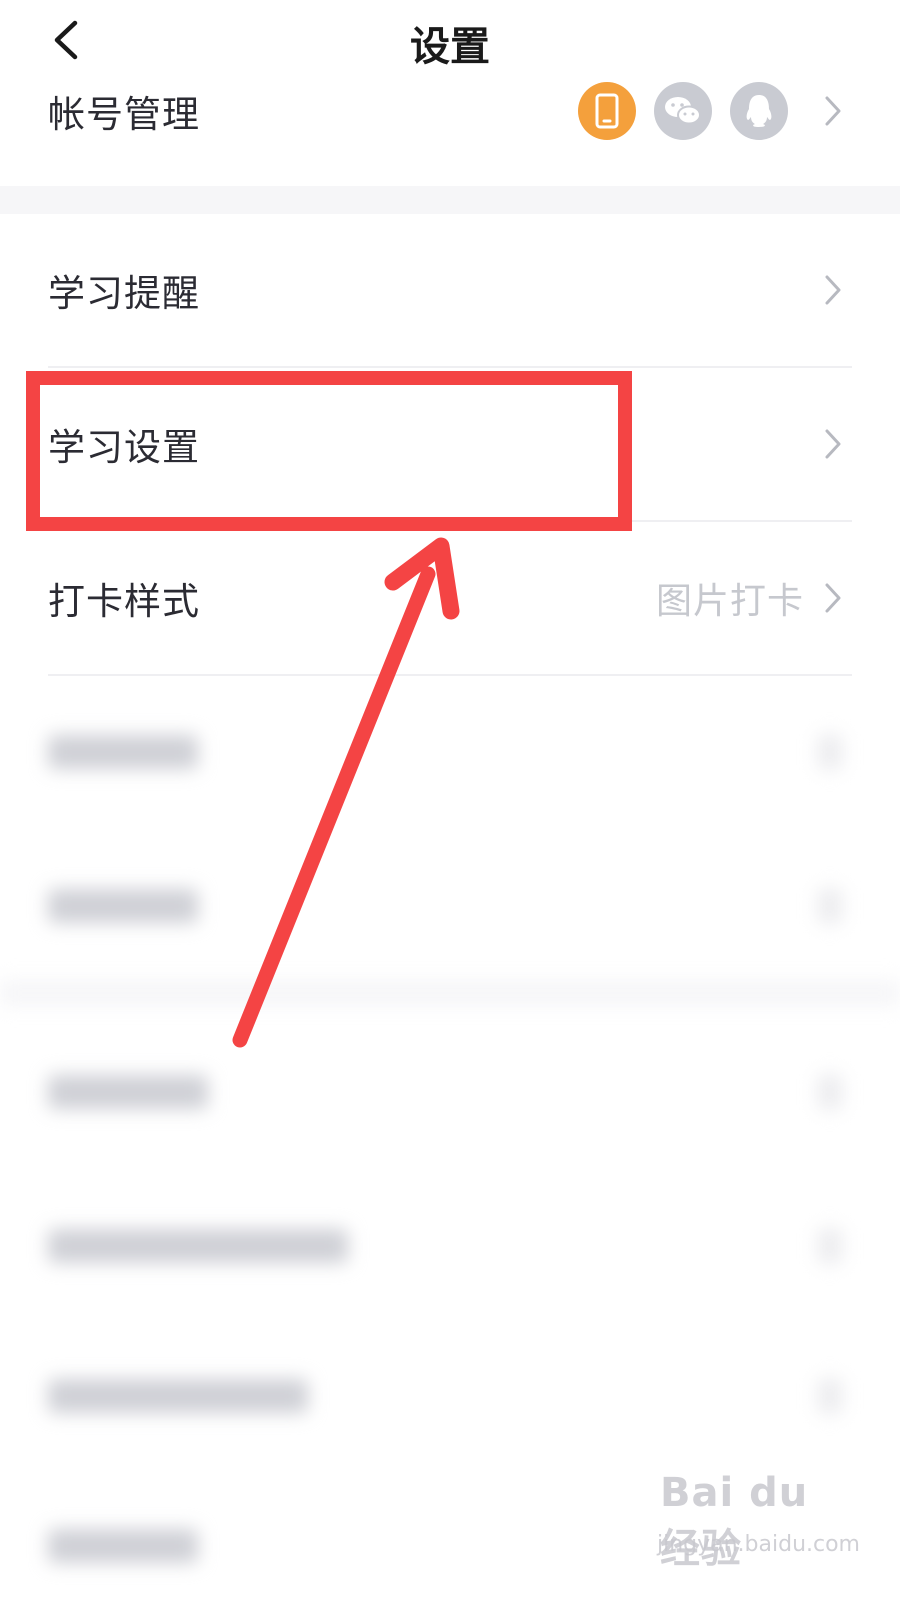 The height and width of the screenshot is (1600, 900). Describe the element at coordinates (758, 1544) in the screenshot. I see `watermark-url: jingyan.baidu.com` at that location.